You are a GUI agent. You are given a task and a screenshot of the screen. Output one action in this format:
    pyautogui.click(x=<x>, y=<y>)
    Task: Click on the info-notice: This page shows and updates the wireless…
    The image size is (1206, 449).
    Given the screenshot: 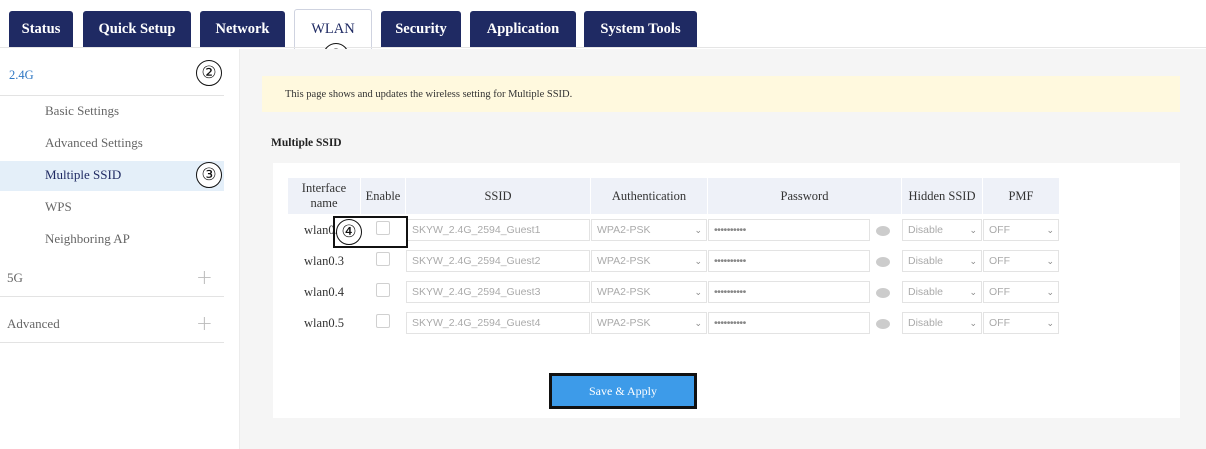 What is the action you would take?
    pyautogui.click(x=721, y=94)
    